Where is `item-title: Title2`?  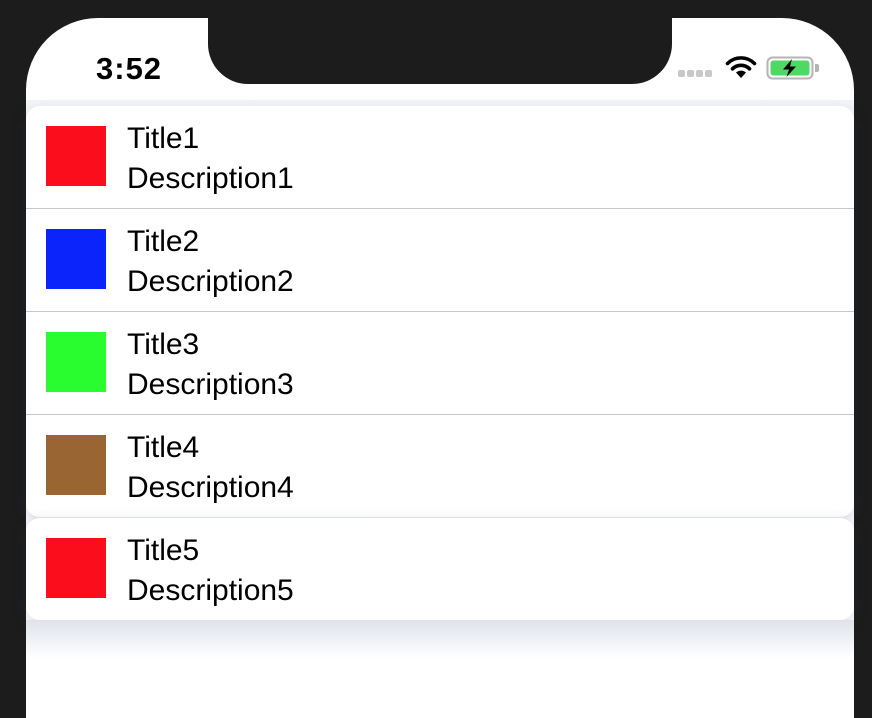
item-title: Title2 is located at coordinates (163, 241).